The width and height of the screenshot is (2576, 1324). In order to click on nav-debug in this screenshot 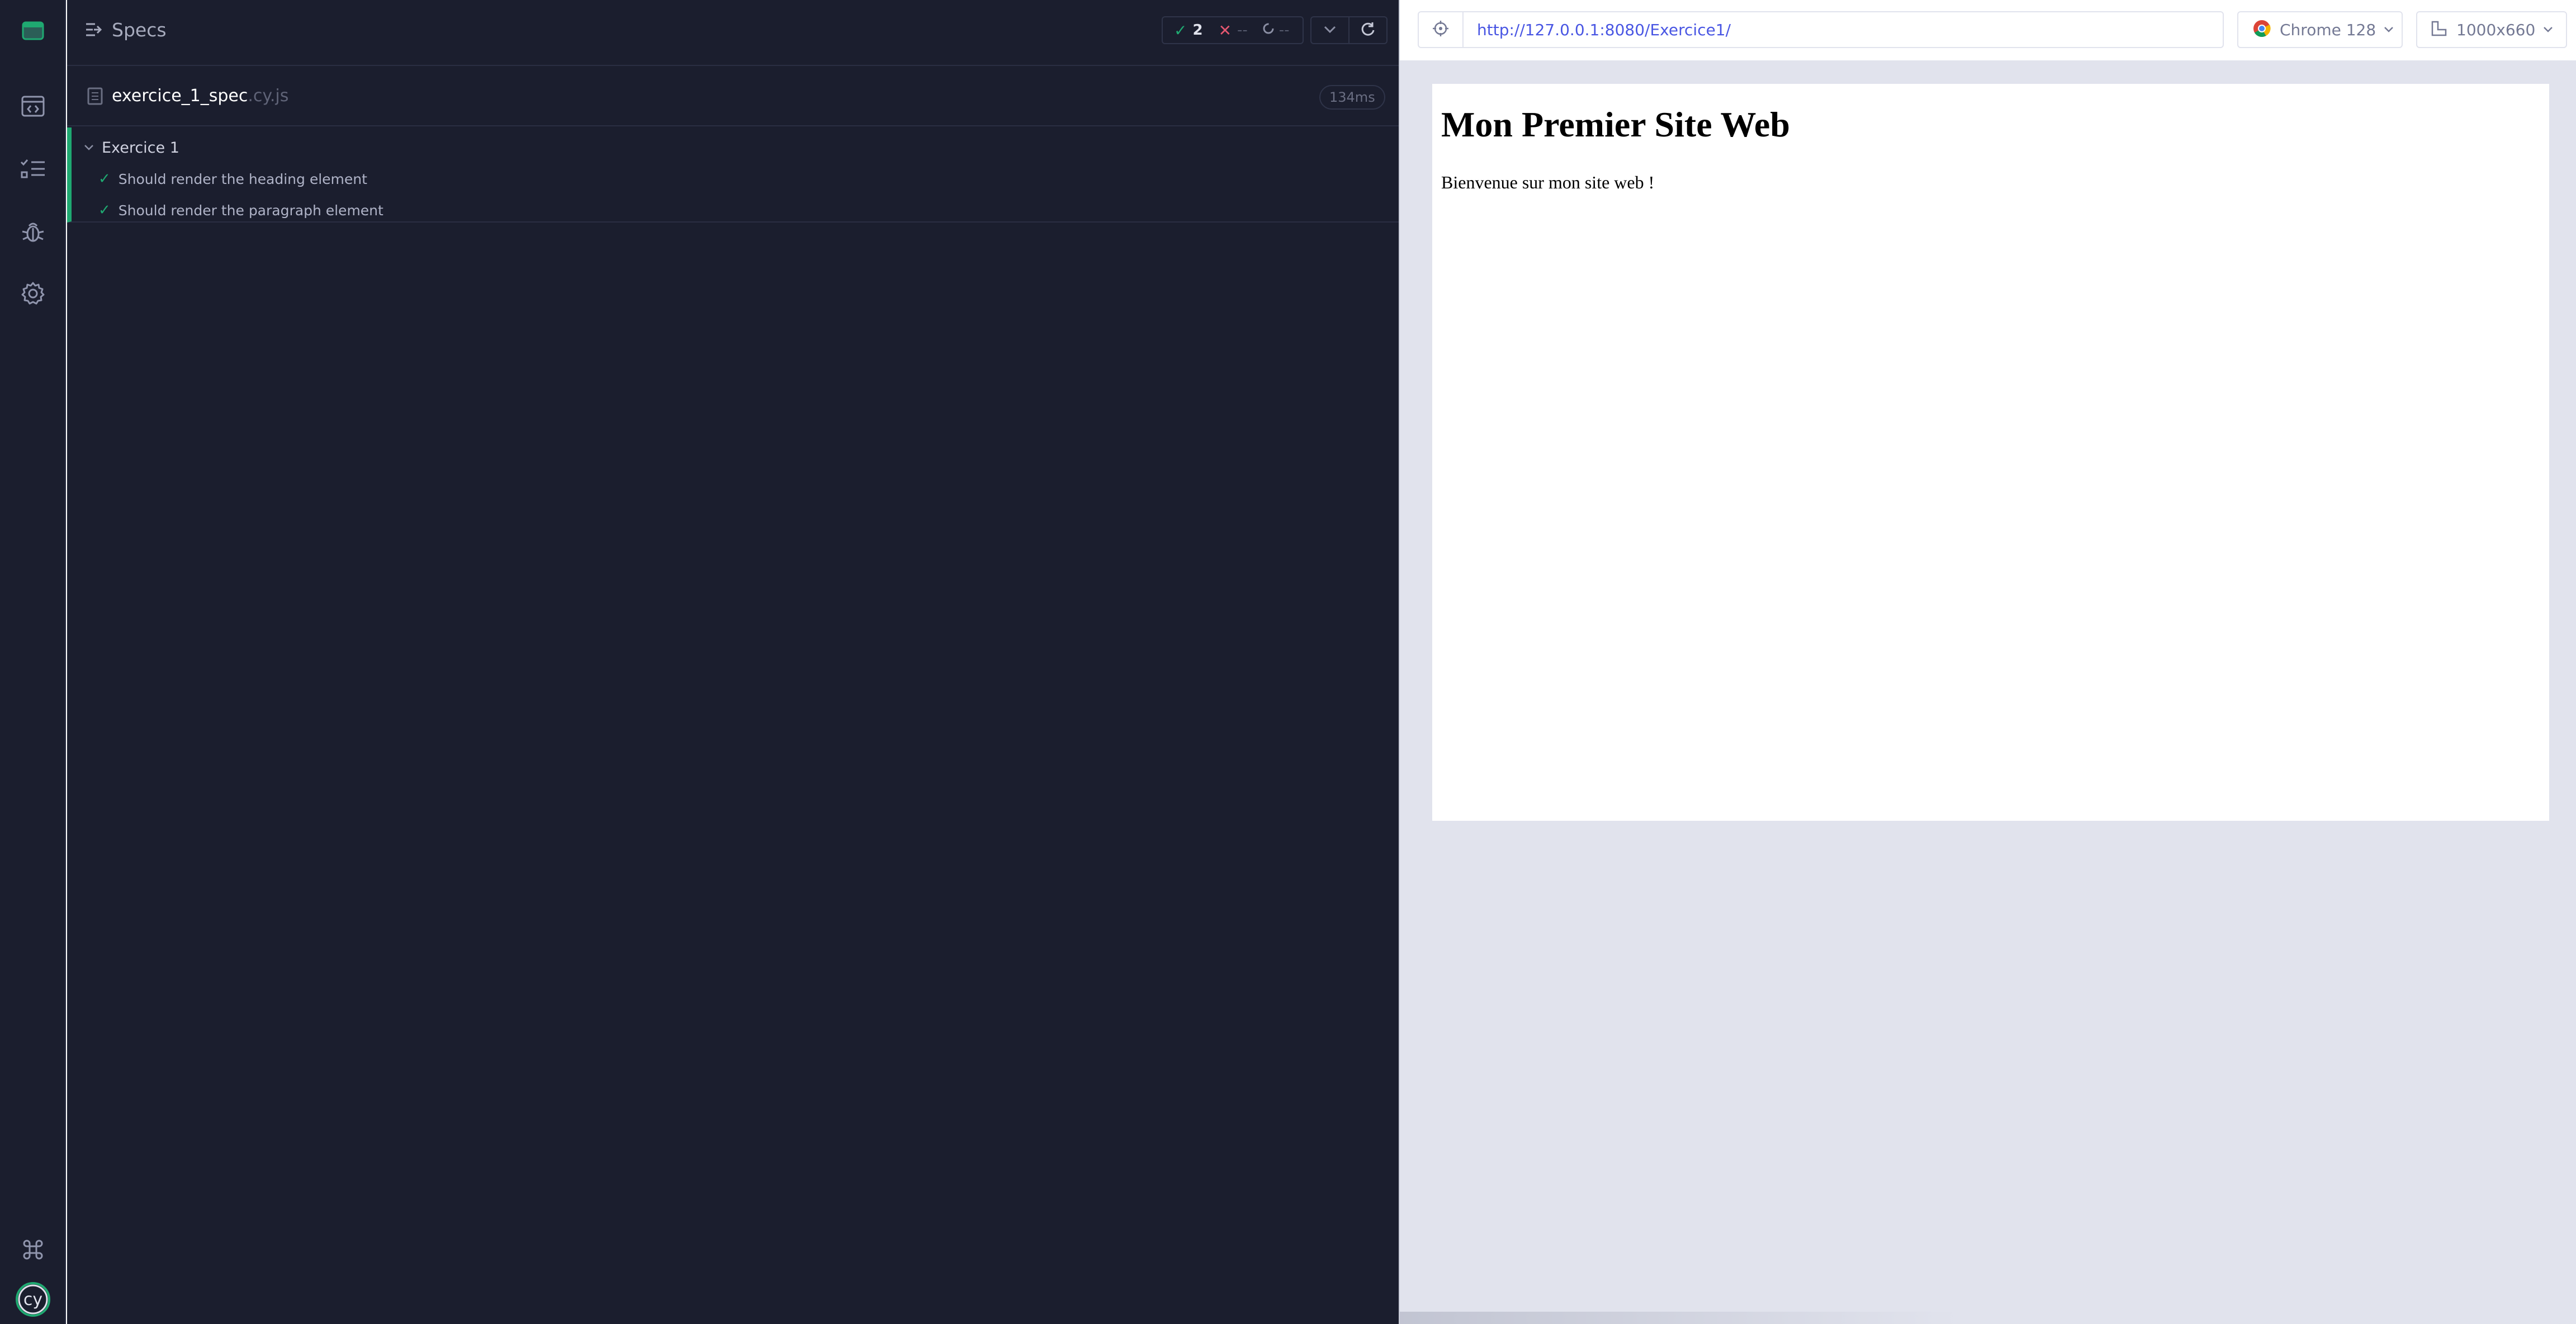, I will do `click(33, 232)`.